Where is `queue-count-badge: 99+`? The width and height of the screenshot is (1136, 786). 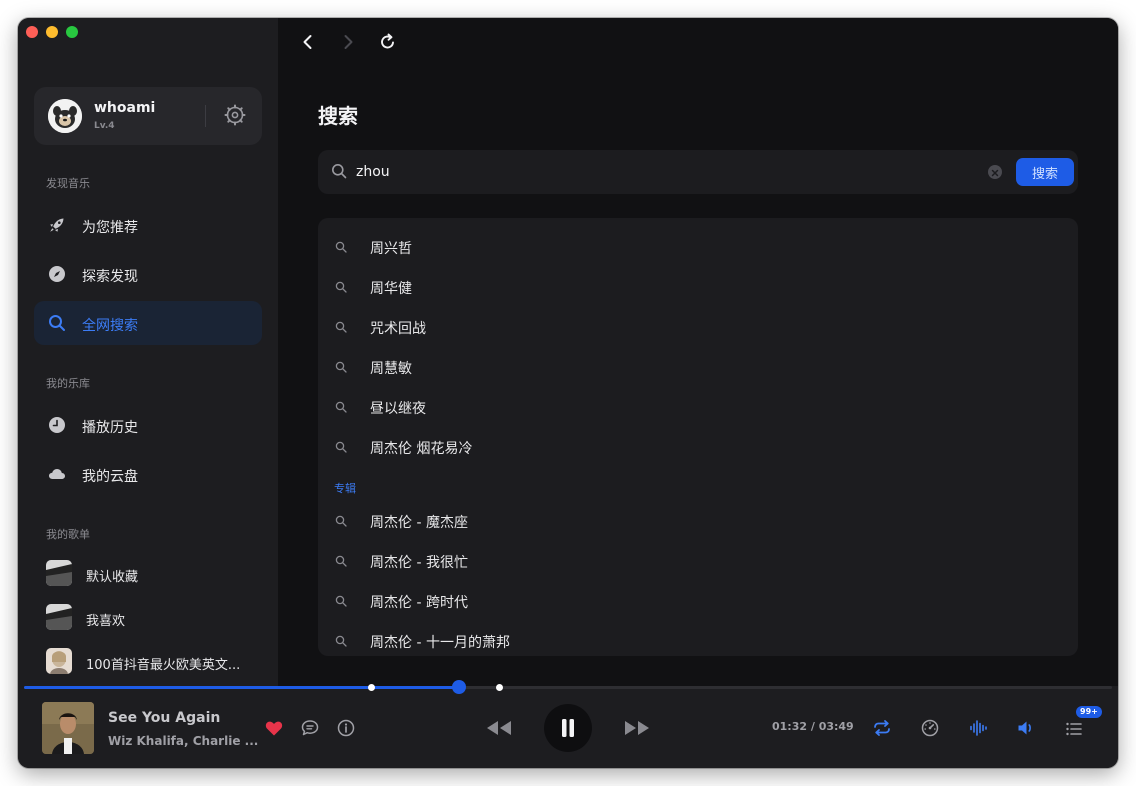 queue-count-badge: 99+ is located at coordinates (1089, 712).